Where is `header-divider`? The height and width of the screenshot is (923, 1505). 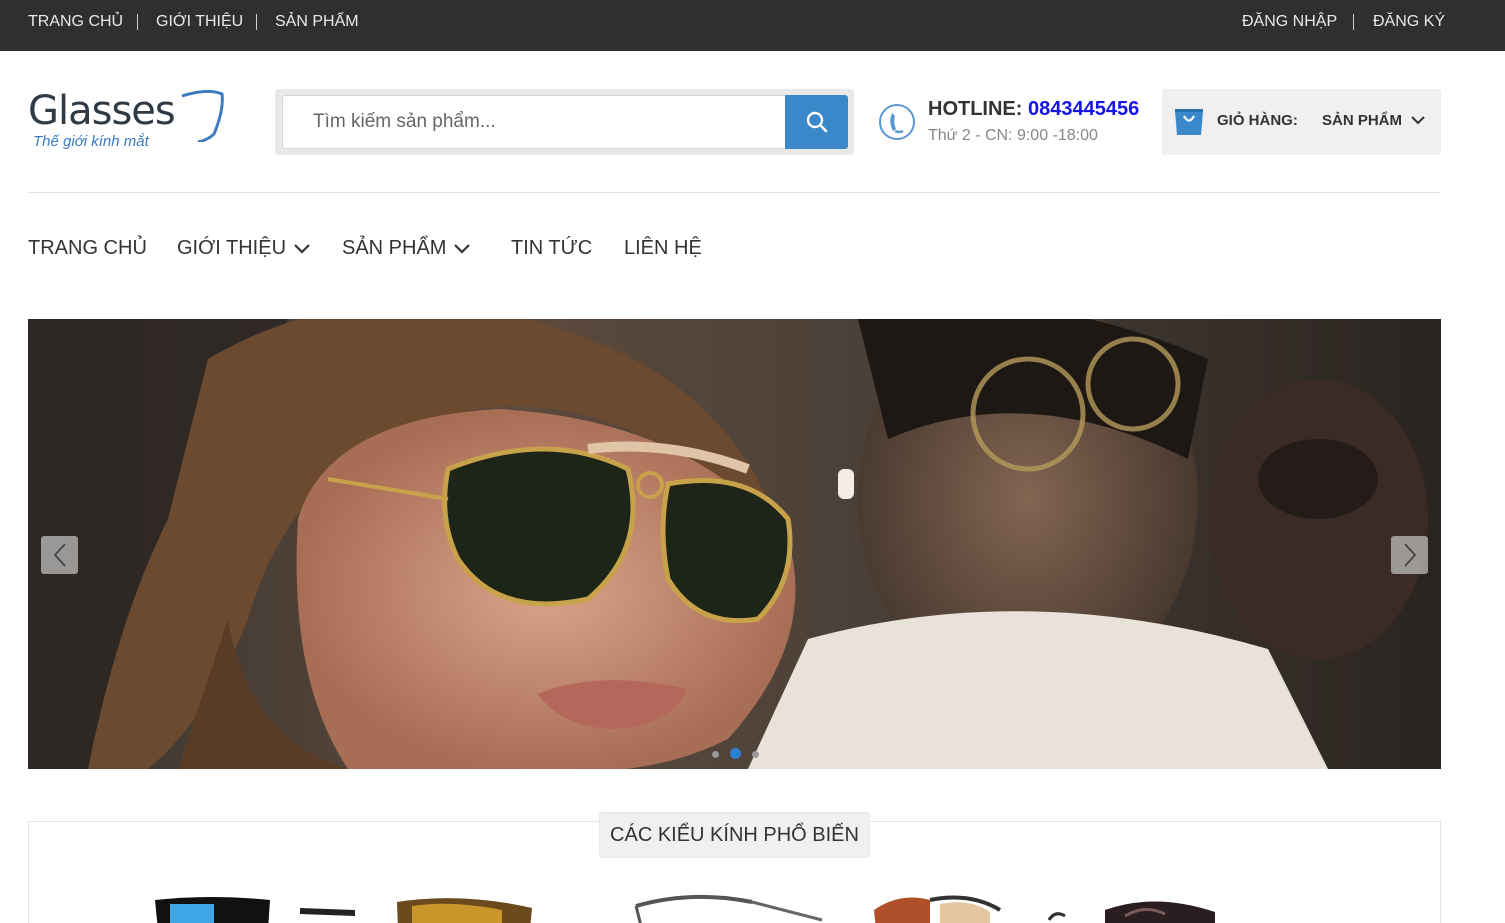 header-divider is located at coordinates (734, 192).